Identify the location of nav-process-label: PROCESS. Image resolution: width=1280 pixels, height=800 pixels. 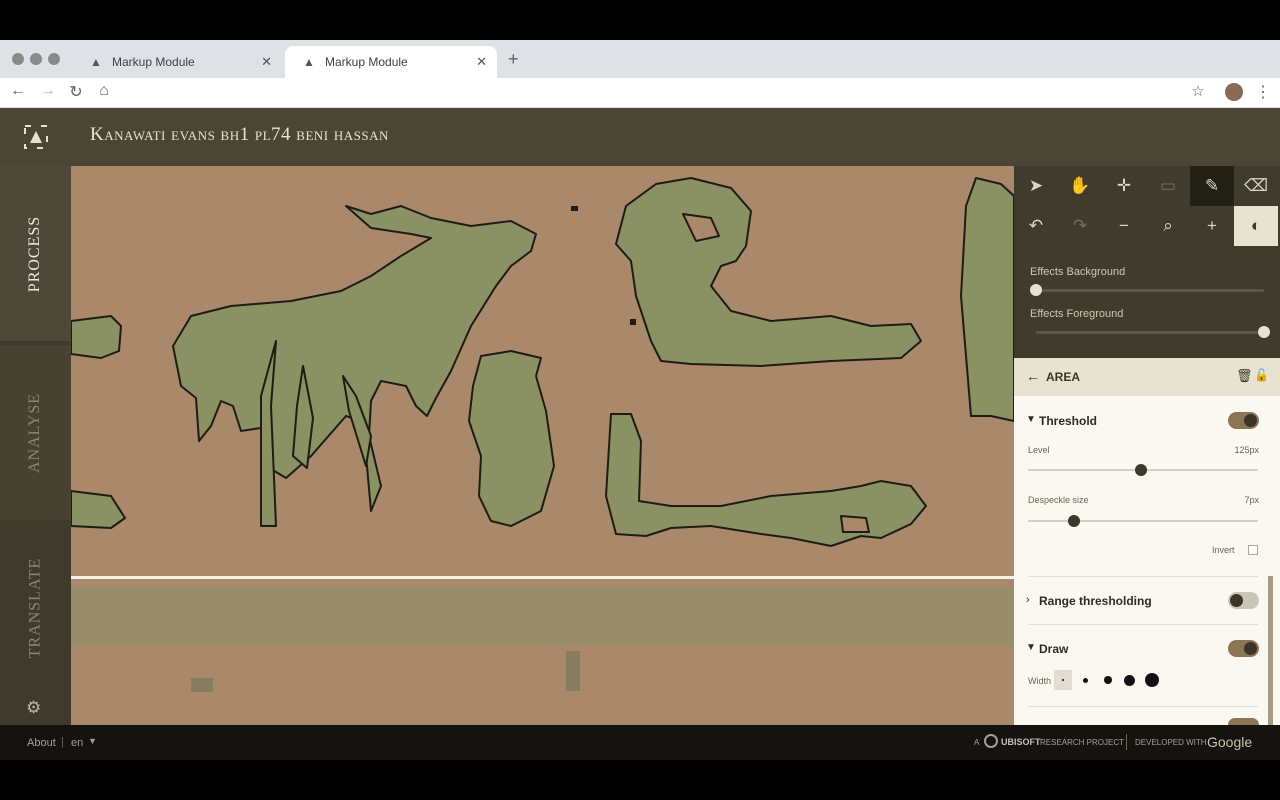
(35, 253).